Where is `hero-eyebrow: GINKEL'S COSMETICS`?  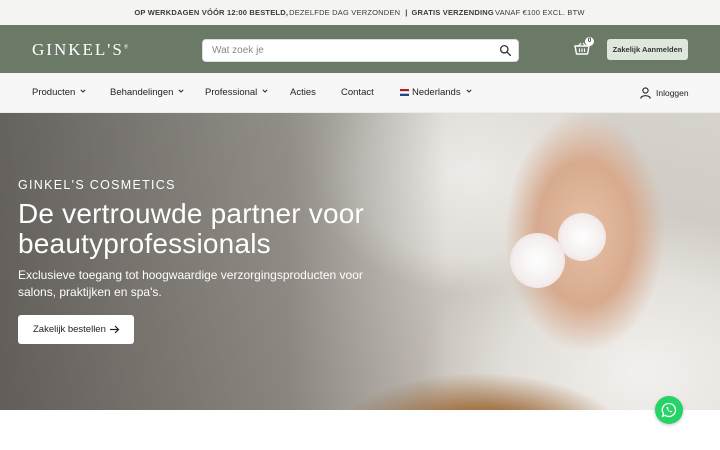
hero-eyebrow: GINKEL'S COSMETICS is located at coordinates (97, 185).